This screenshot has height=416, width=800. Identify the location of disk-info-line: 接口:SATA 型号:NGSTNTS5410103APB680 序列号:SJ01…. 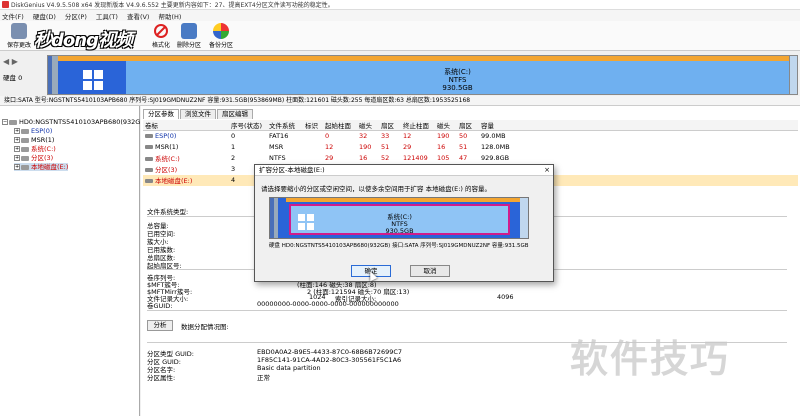
(400, 101).